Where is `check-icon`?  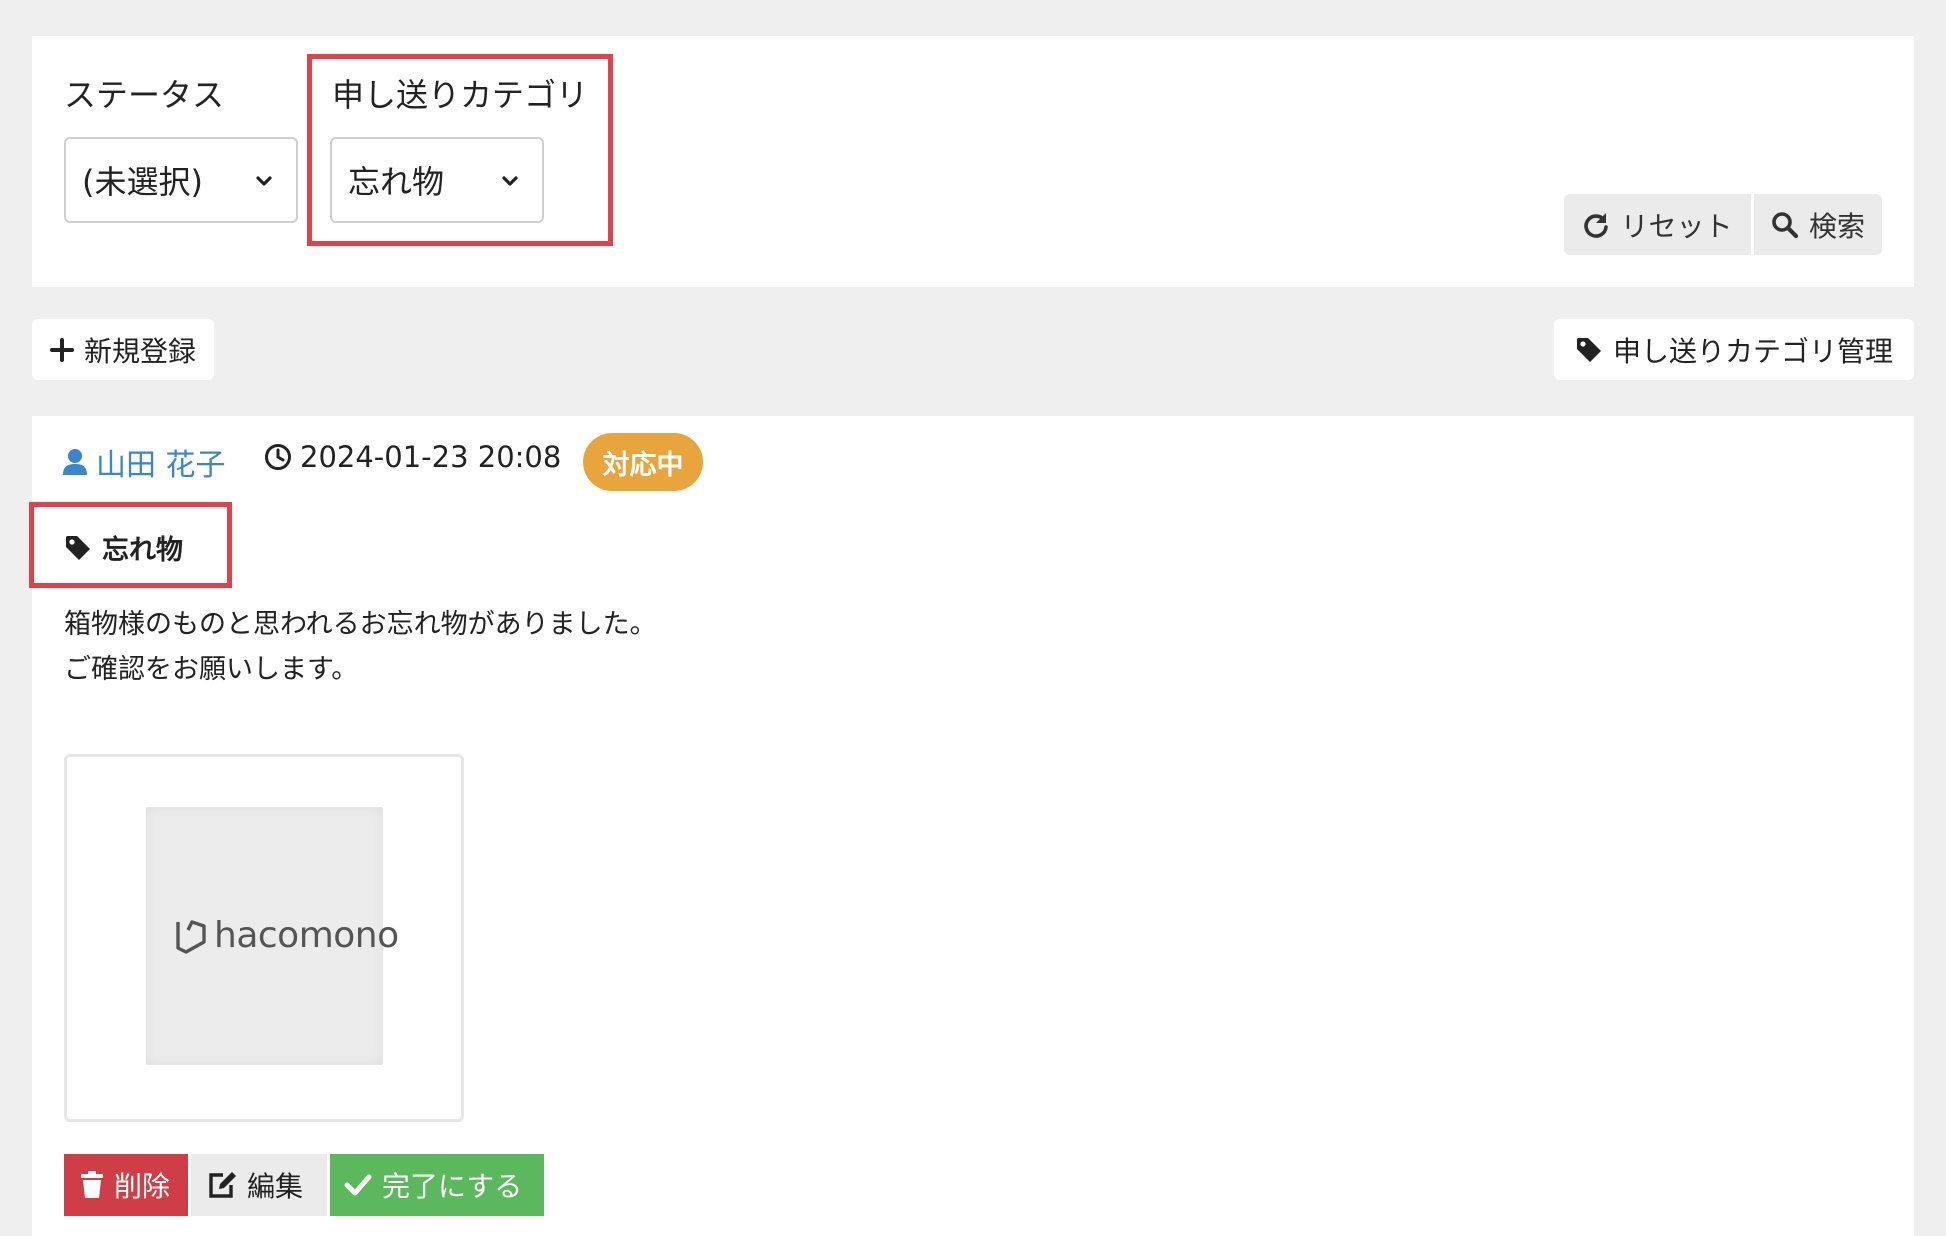 check-icon is located at coordinates (358, 1185).